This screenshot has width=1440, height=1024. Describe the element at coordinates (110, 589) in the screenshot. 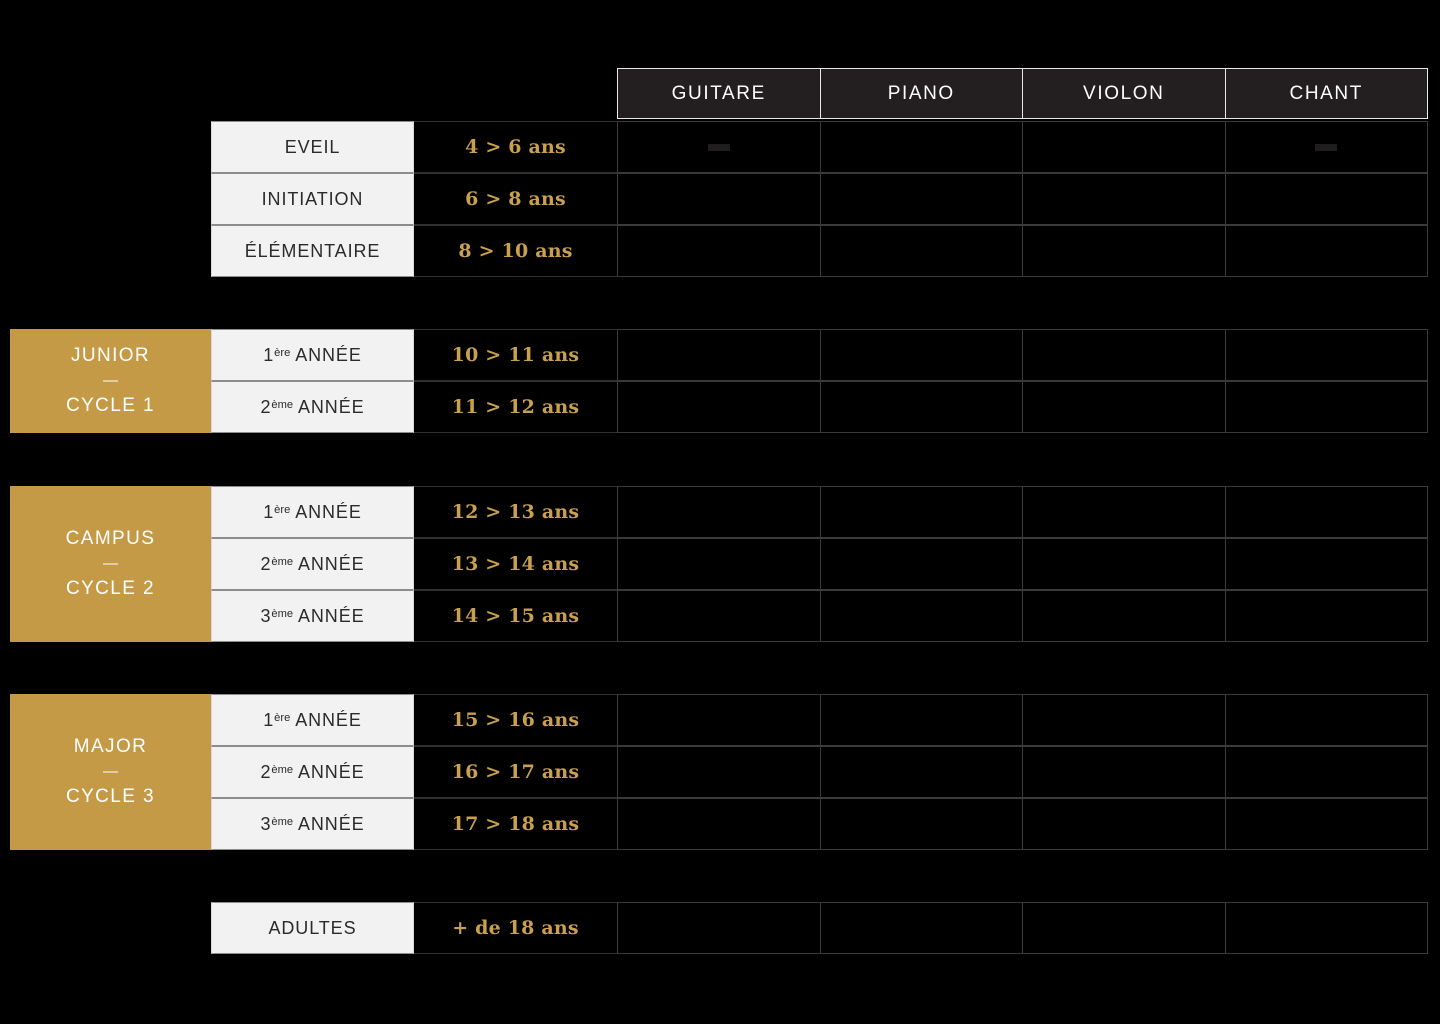

I see `group-subtitle: CYCLE 2` at that location.